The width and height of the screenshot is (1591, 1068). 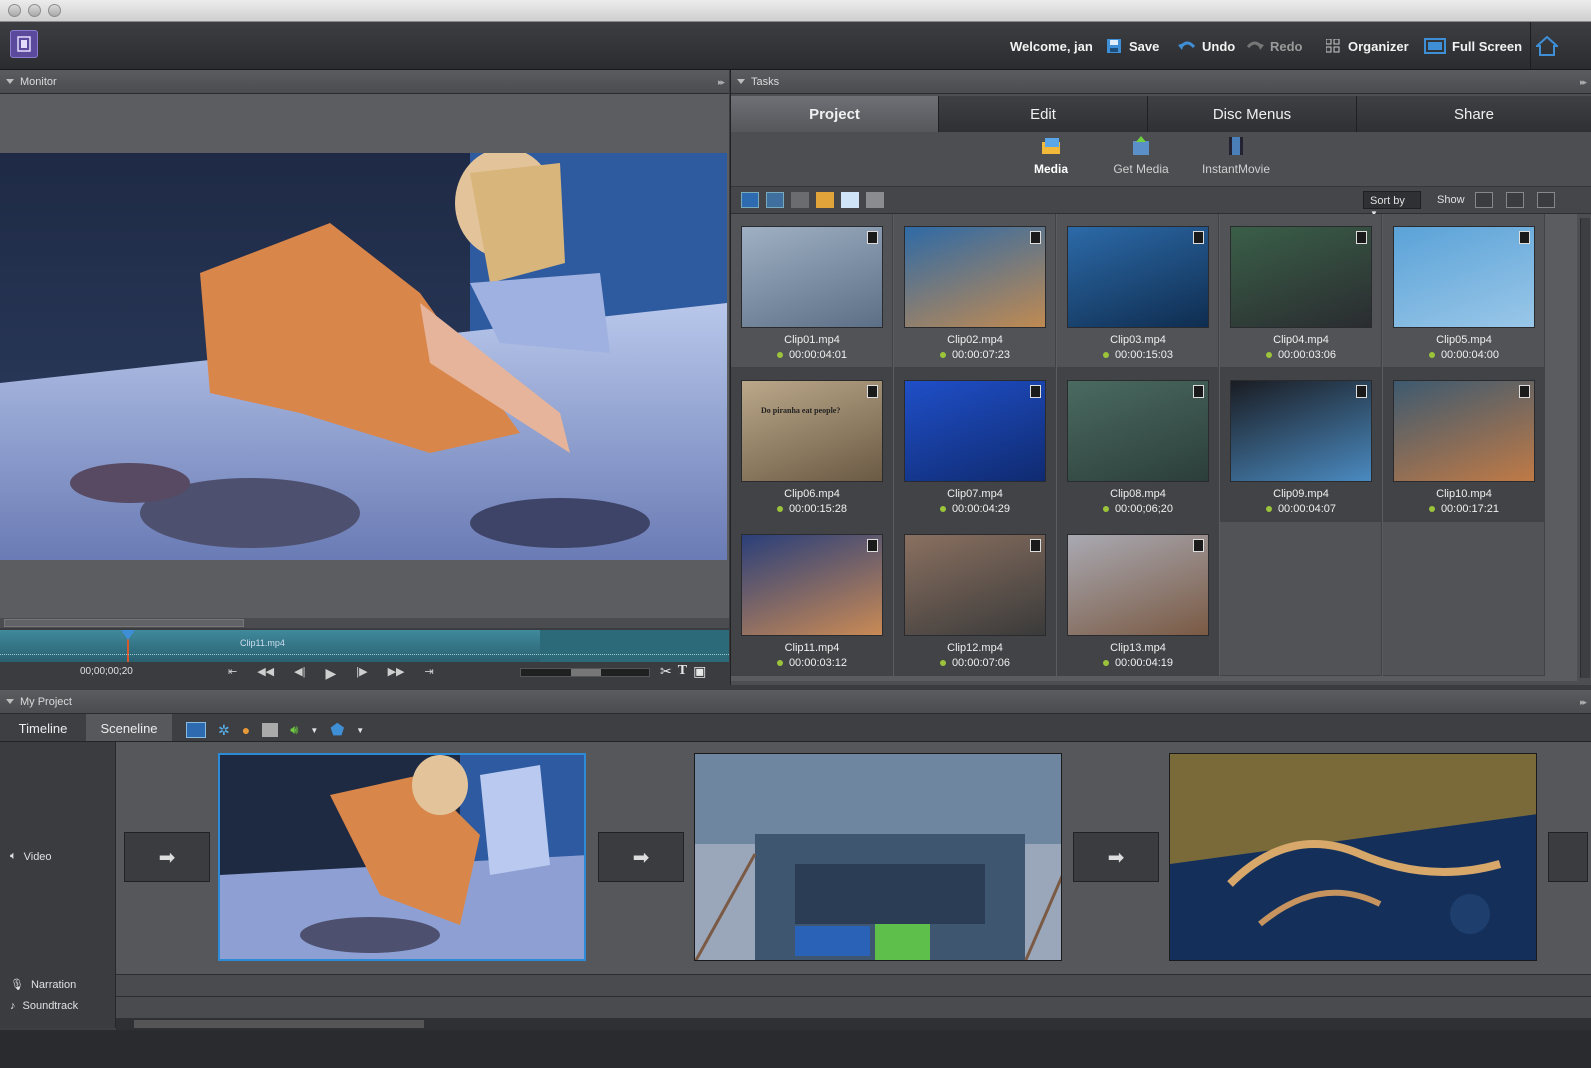 I want to click on transition-slot, so click(x=1568, y=857).